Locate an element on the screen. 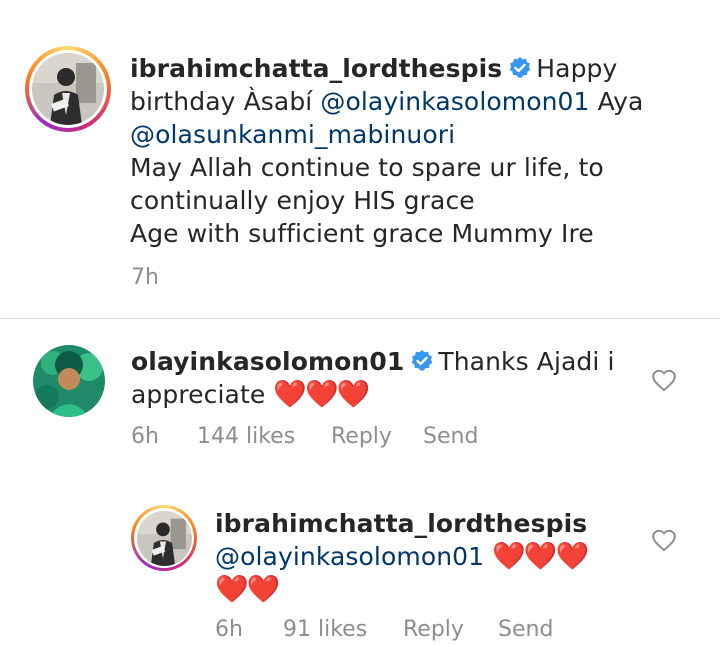  caption-line4: May Allah continue to spare ur life, to is located at coordinates (367, 167).